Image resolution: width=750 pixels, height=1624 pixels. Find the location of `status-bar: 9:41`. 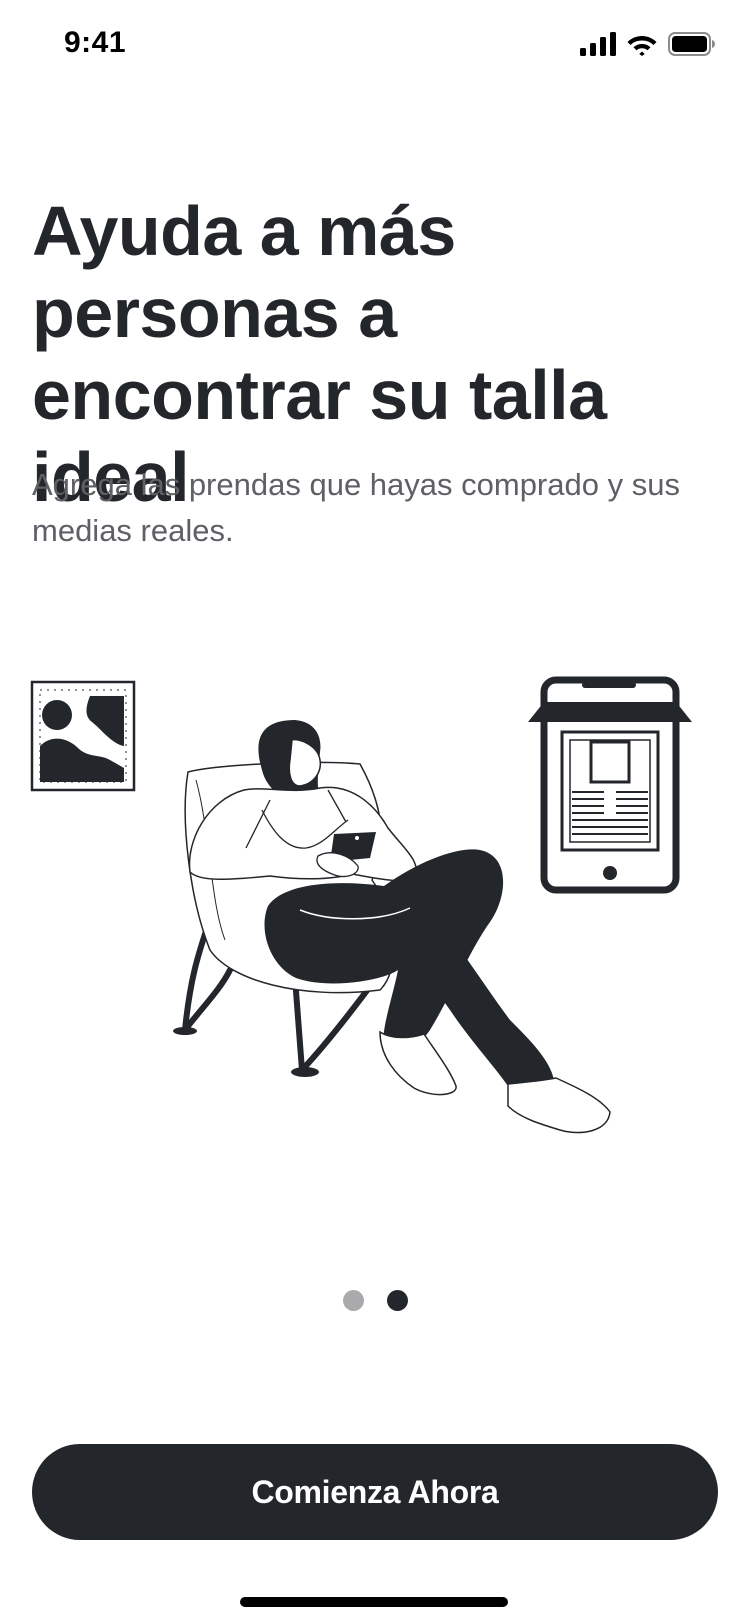

status-bar: 9:41 is located at coordinates (375, 45).